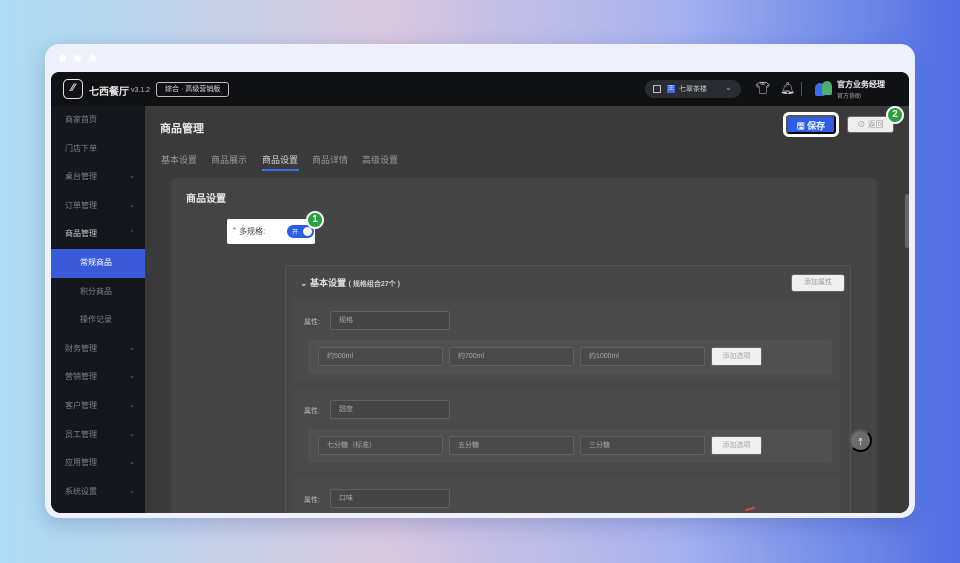  I want to click on avatar, so click(824, 89).